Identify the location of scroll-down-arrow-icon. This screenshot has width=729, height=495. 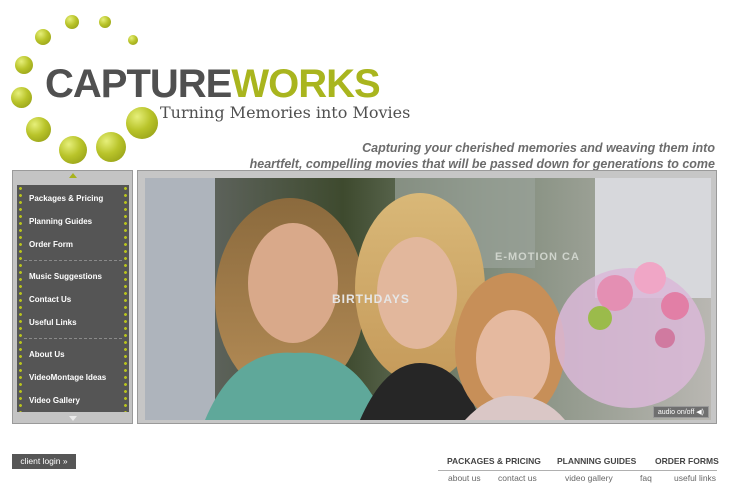
(73, 418).